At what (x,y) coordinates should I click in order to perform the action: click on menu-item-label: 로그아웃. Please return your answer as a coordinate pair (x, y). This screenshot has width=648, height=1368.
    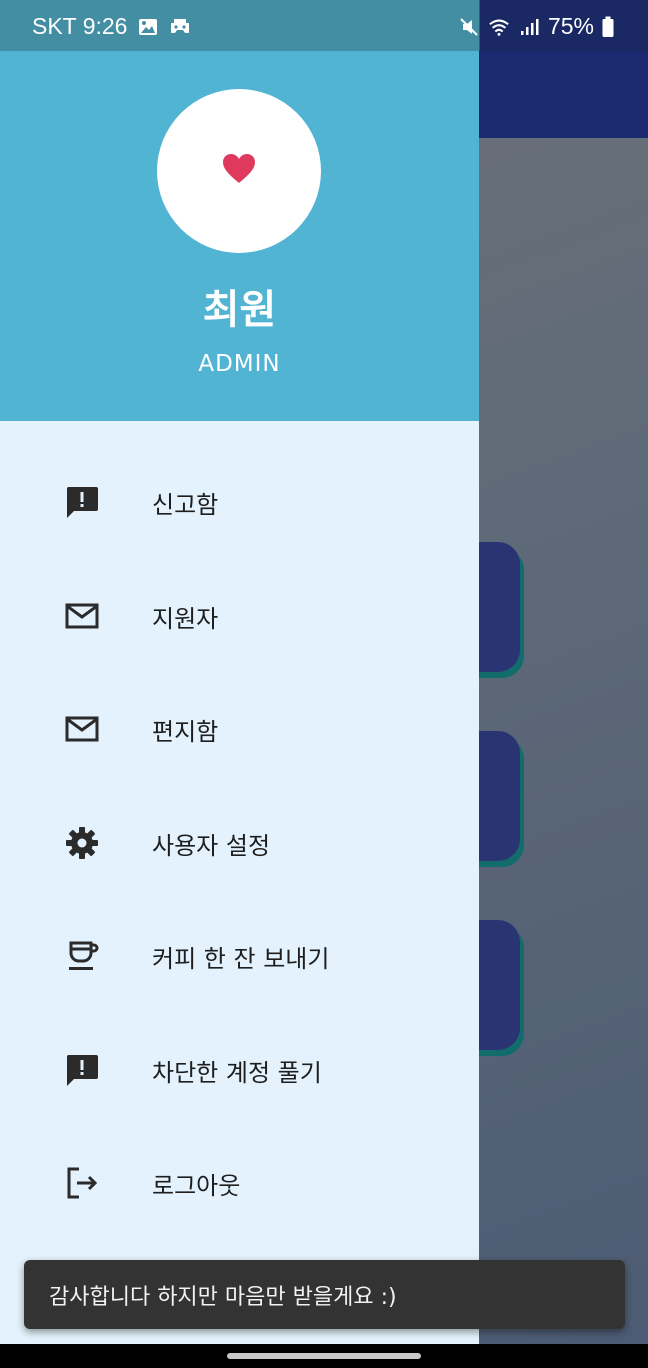
    Looking at the image, I should click on (196, 1185).